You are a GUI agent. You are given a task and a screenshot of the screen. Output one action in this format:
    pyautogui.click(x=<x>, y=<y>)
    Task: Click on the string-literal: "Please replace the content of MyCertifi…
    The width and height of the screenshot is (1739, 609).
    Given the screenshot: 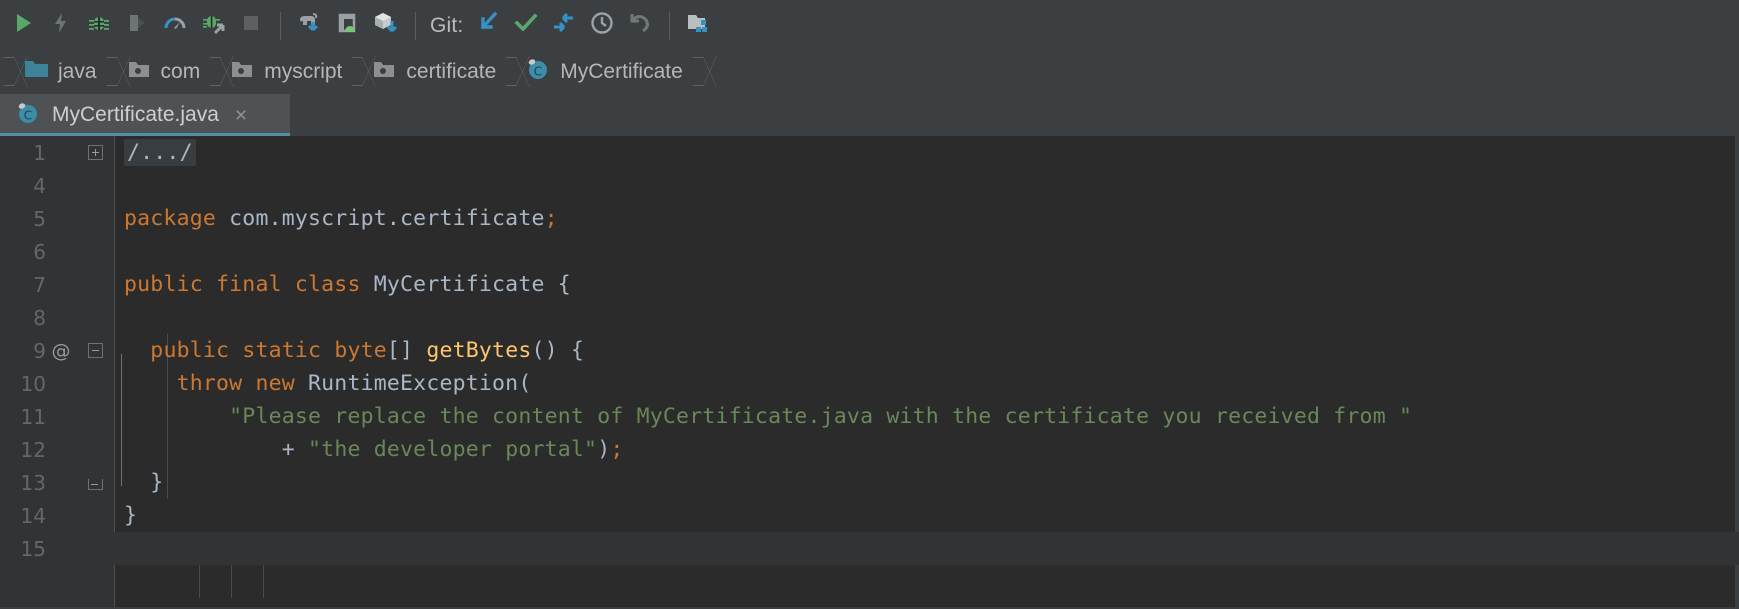 What is the action you would take?
    pyautogui.click(x=821, y=416)
    